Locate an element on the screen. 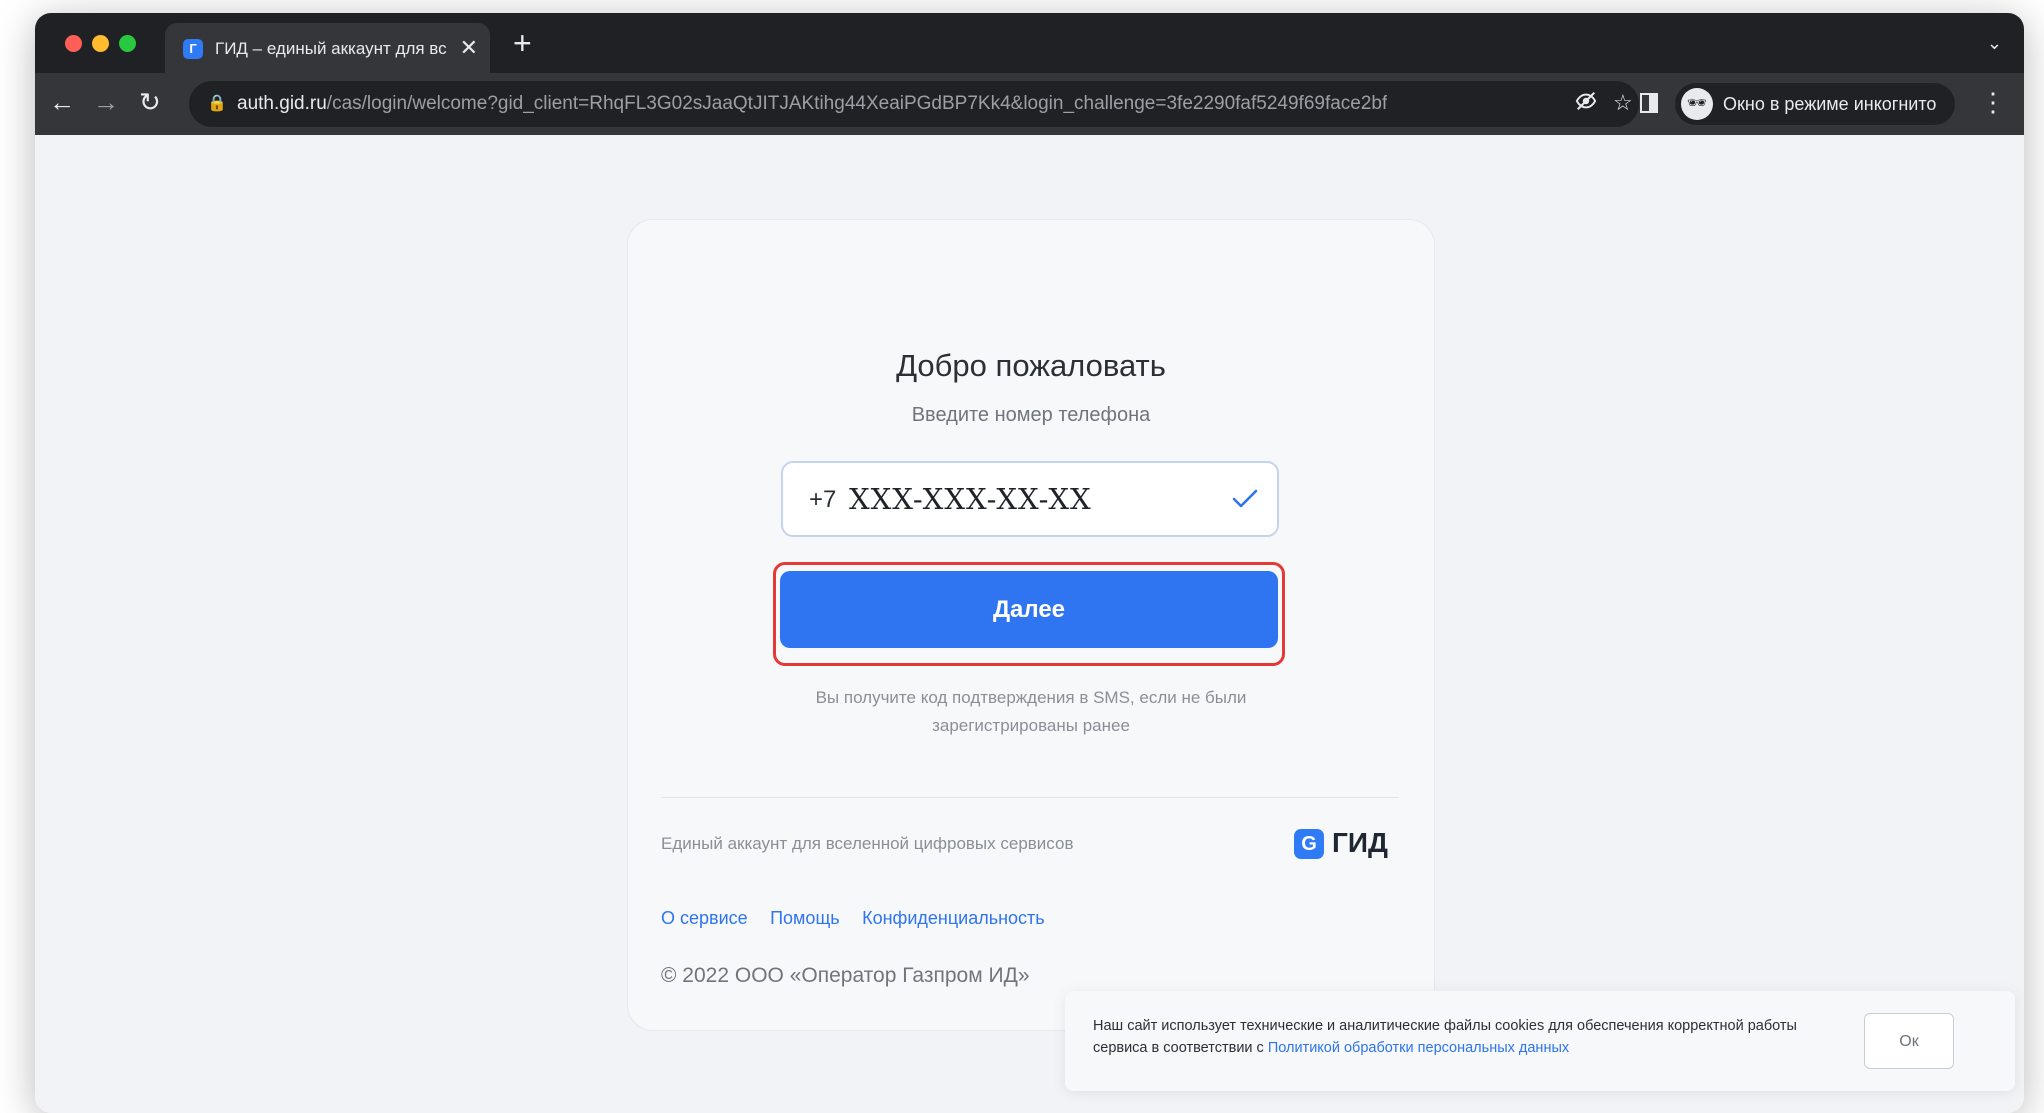 The image size is (2044, 1113). tab-title: ГИД – единый аккаунт для вс is located at coordinates (331, 48).